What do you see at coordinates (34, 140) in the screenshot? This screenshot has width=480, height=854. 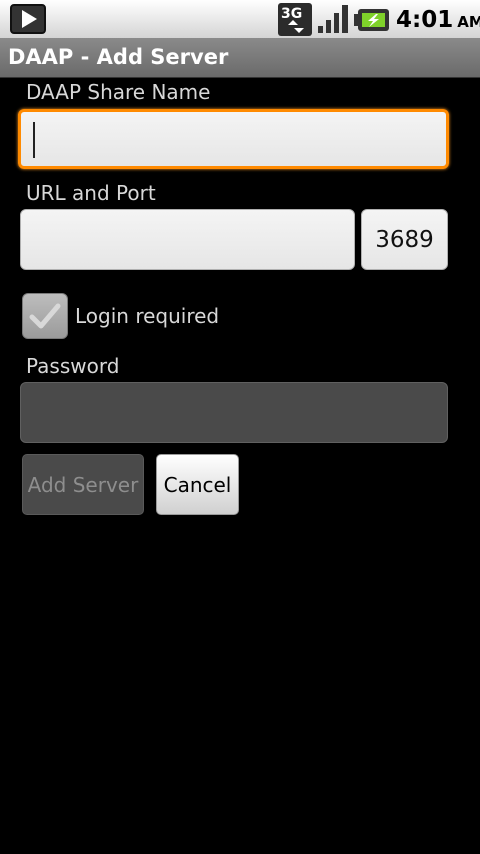 I see `text-caret` at bounding box center [34, 140].